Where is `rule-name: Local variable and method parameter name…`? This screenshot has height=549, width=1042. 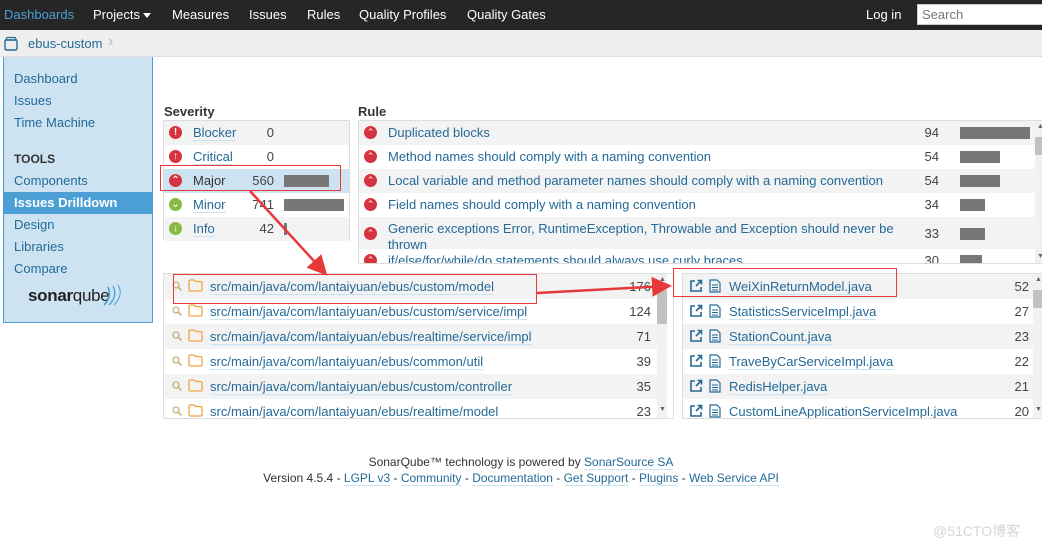
rule-name: Local variable and method parameter name… is located at coordinates (648, 181).